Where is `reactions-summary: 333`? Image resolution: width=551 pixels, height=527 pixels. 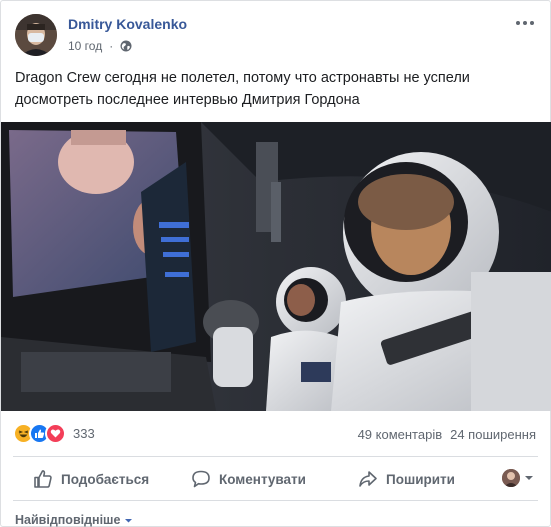
reactions-summary: 333 is located at coordinates (54, 433).